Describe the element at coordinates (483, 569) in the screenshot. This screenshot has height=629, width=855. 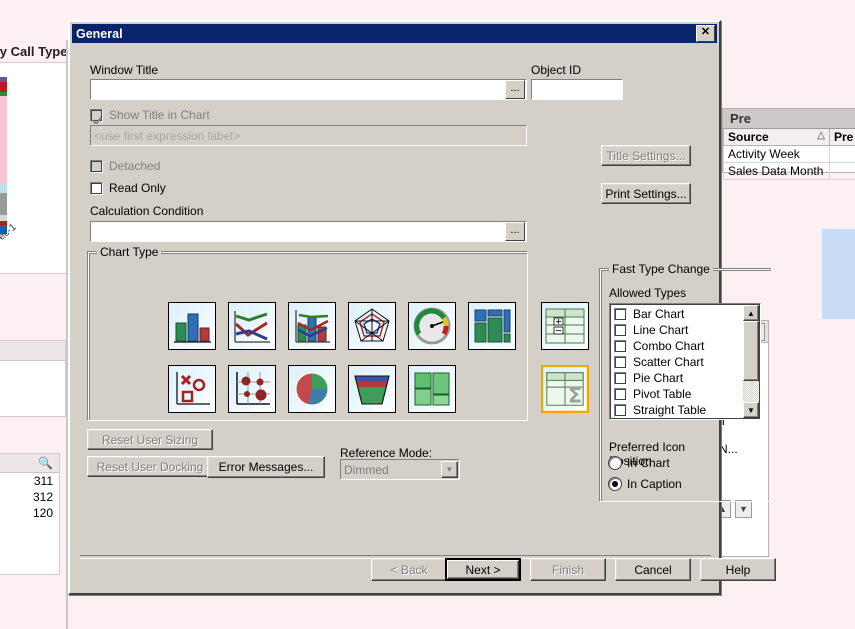
I see `next-button: Next >` at that location.